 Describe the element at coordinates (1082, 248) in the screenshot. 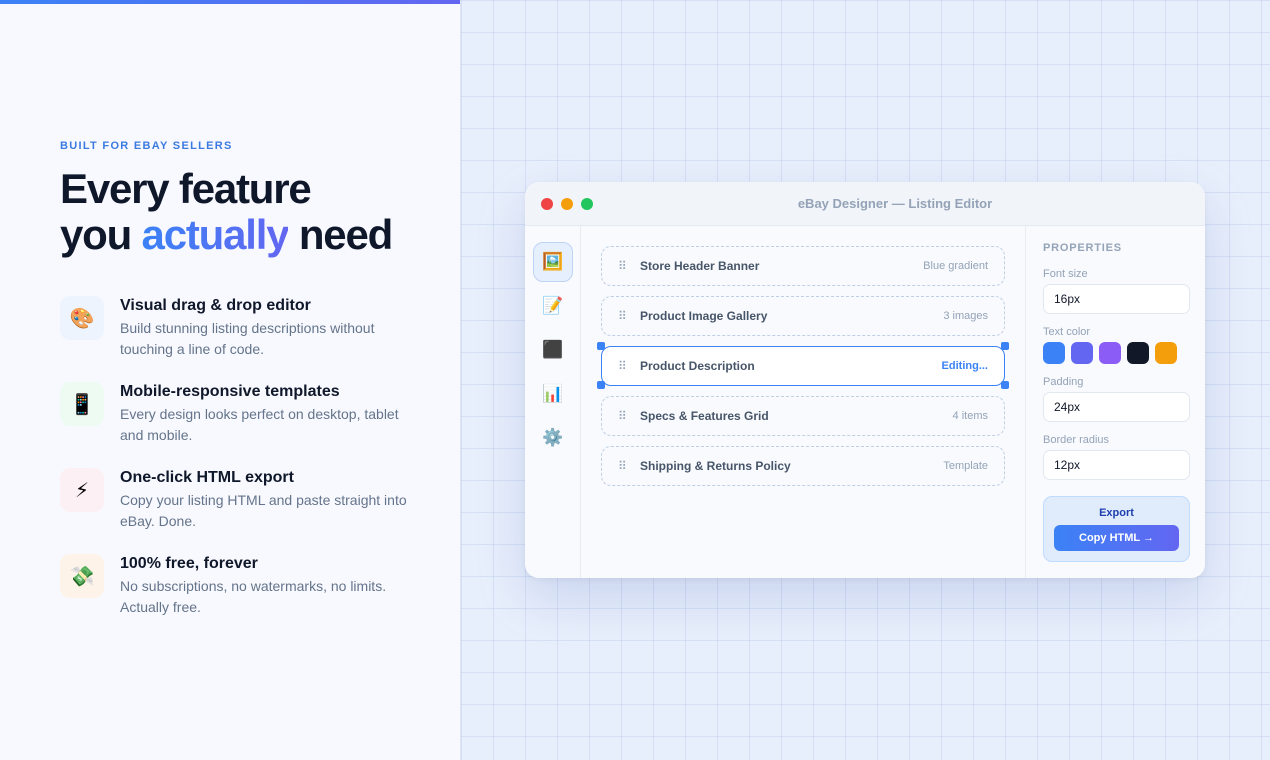

I see `properties-title: PROPERTIES` at that location.